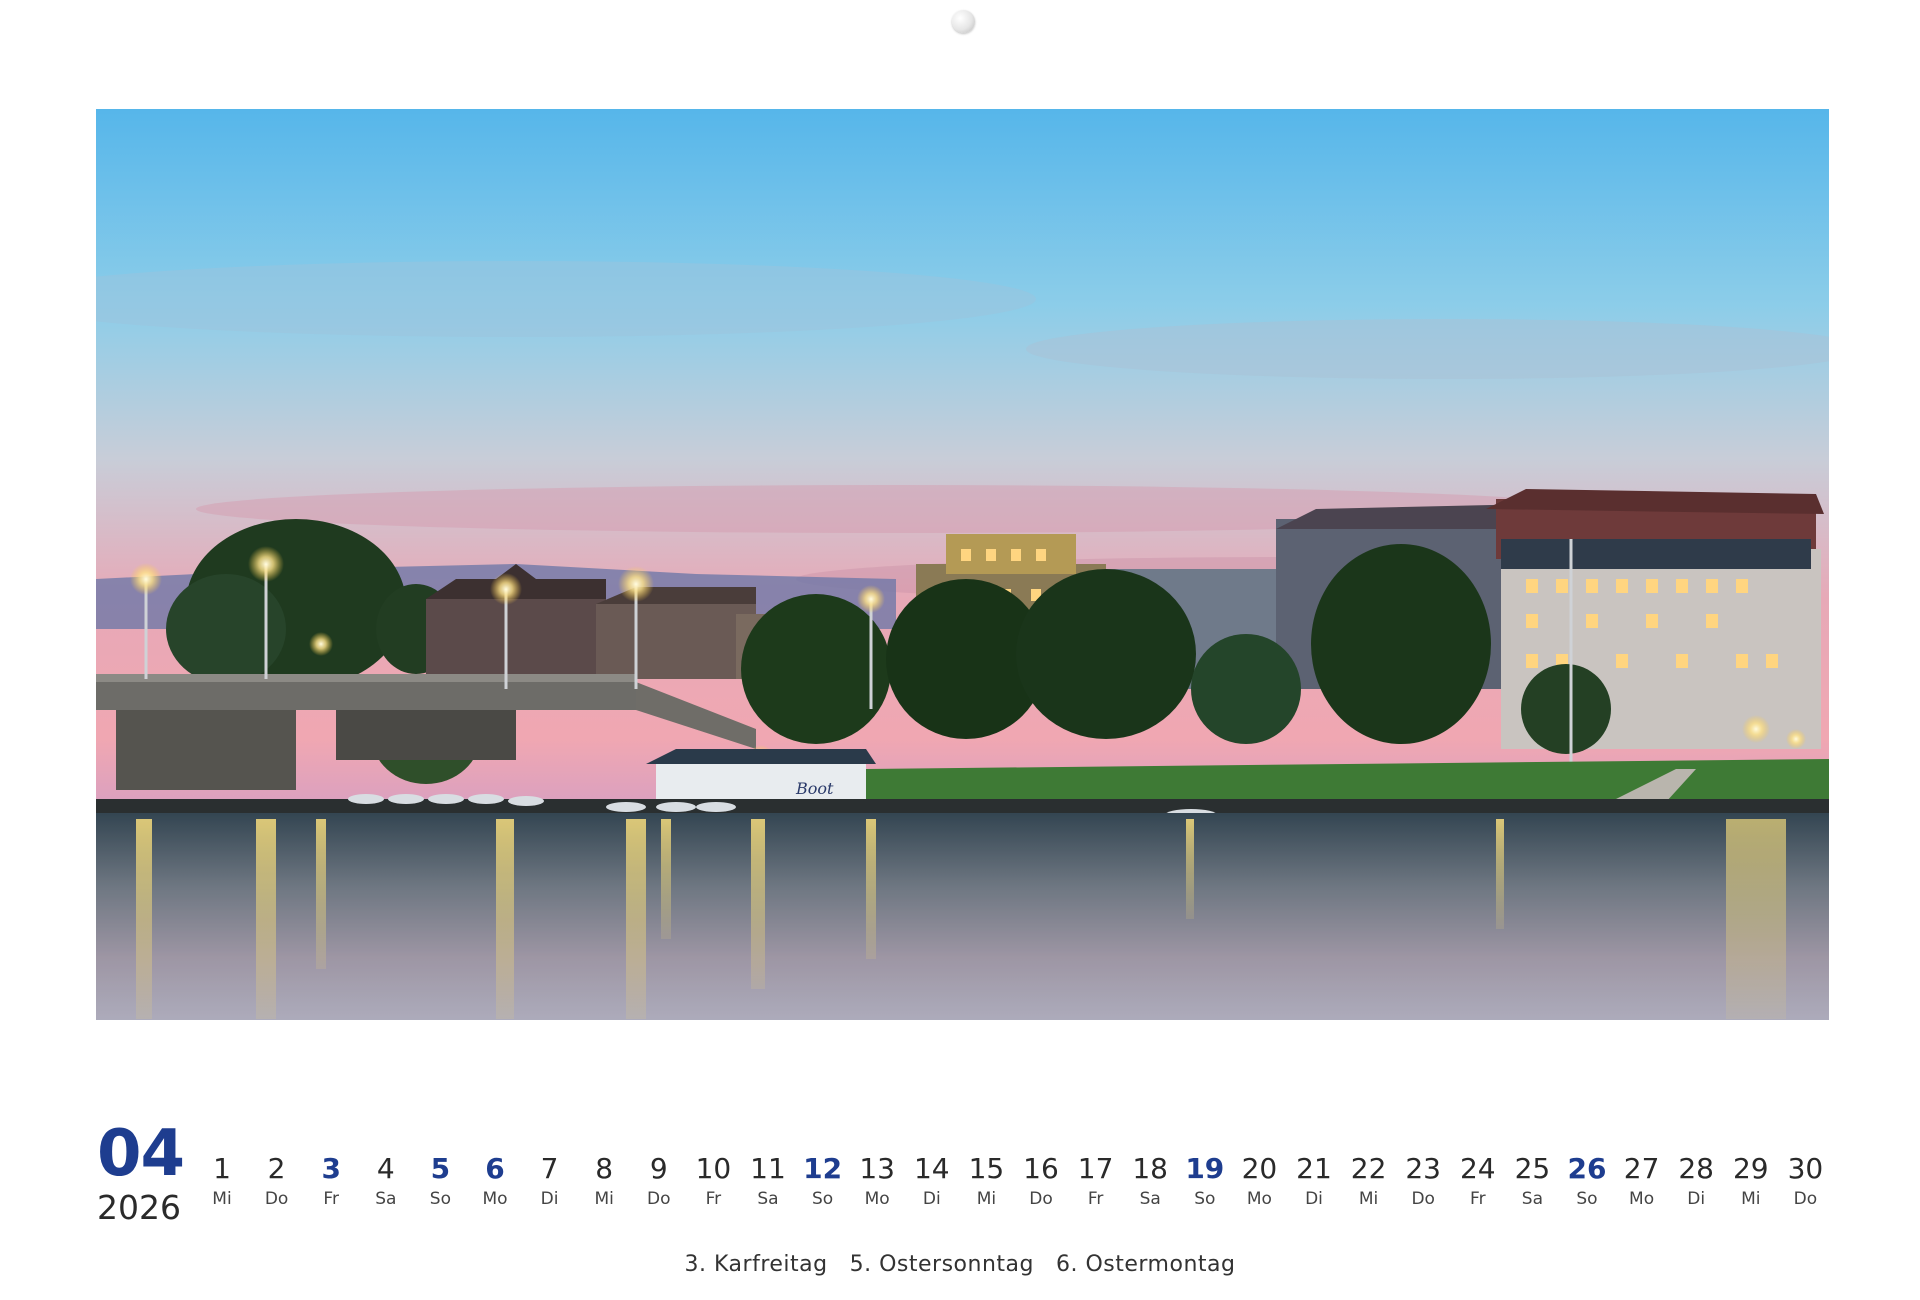  What do you see at coordinates (1423, 1168) in the screenshot?
I see `day-number: 23` at bounding box center [1423, 1168].